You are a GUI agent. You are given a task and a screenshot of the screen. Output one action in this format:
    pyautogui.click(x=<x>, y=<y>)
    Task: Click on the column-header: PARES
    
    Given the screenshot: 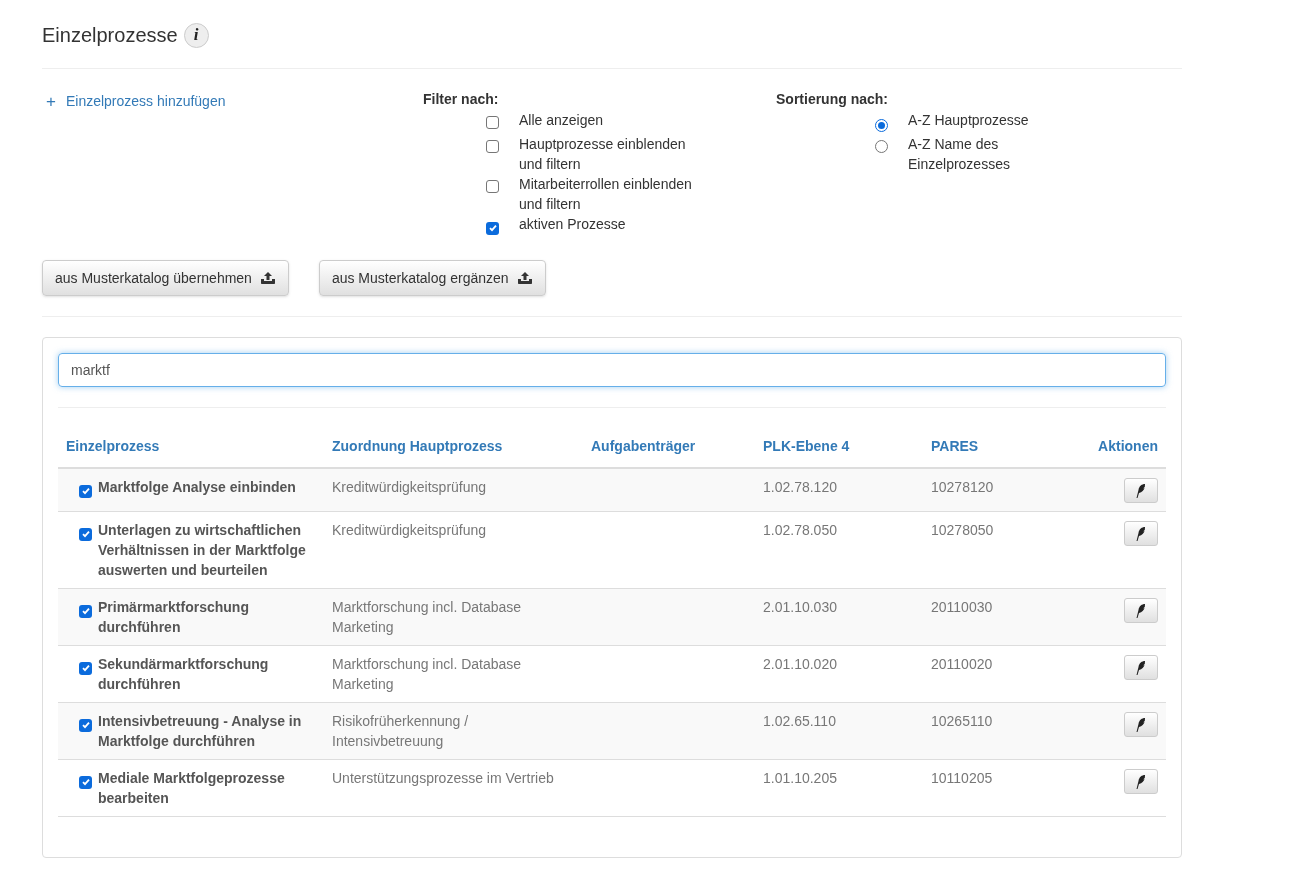 What is the action you would take?
    pyautogui.click(x=986, y=446)
    